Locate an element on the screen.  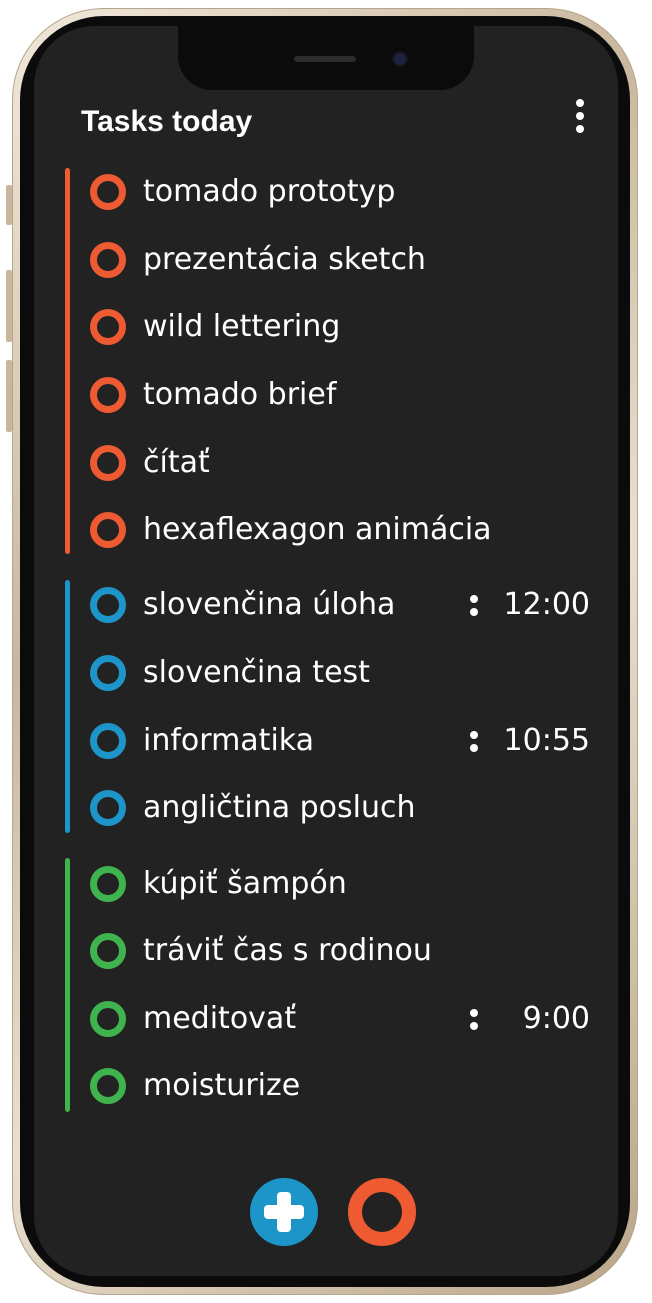
group-bar-work is located at coordinates (67, 361).